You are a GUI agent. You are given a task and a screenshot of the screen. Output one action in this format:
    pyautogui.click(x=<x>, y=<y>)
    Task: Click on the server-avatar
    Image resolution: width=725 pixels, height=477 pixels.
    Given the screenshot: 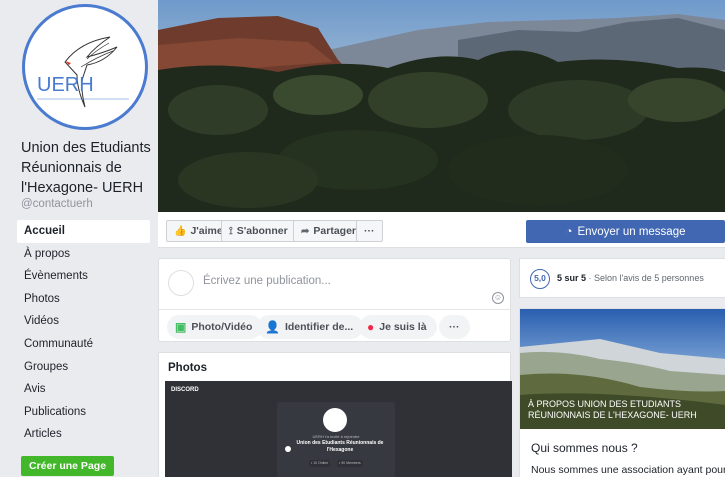 What is the action you would take?
    pyautogui.click(x=335, y=420)
    